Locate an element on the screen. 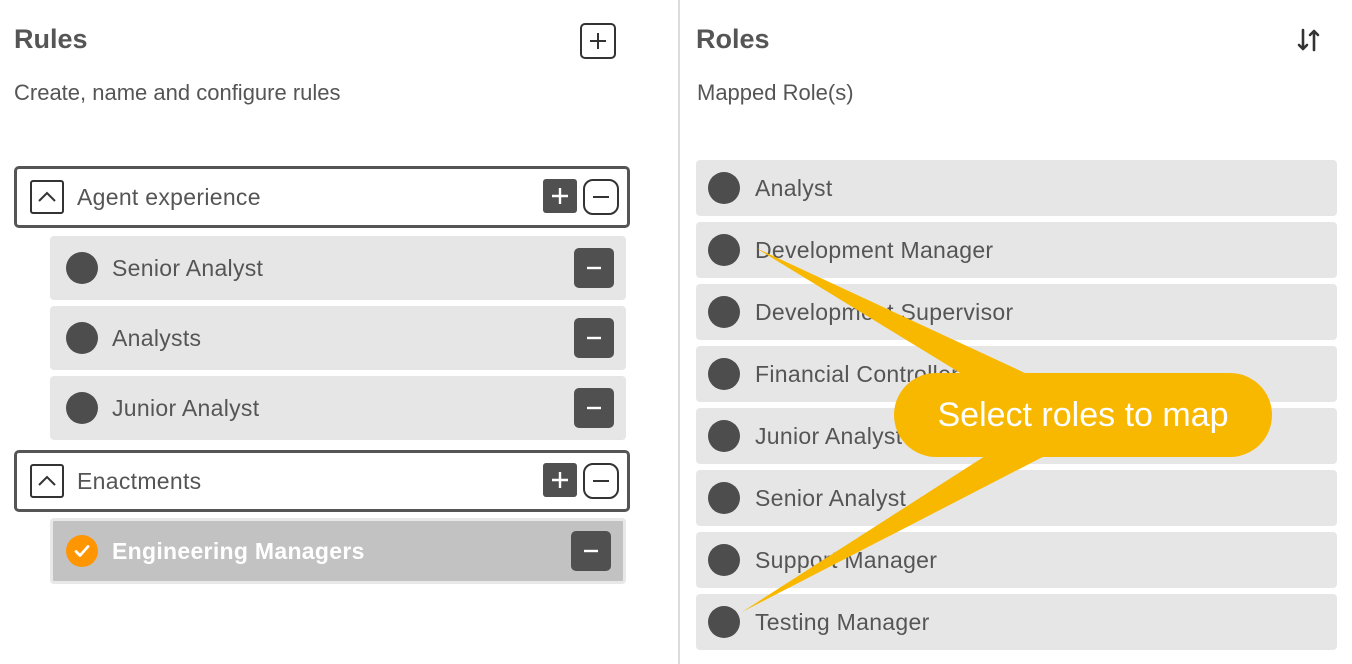  rule-item-label: Senior Analyst is located at coordinates (188, 267).